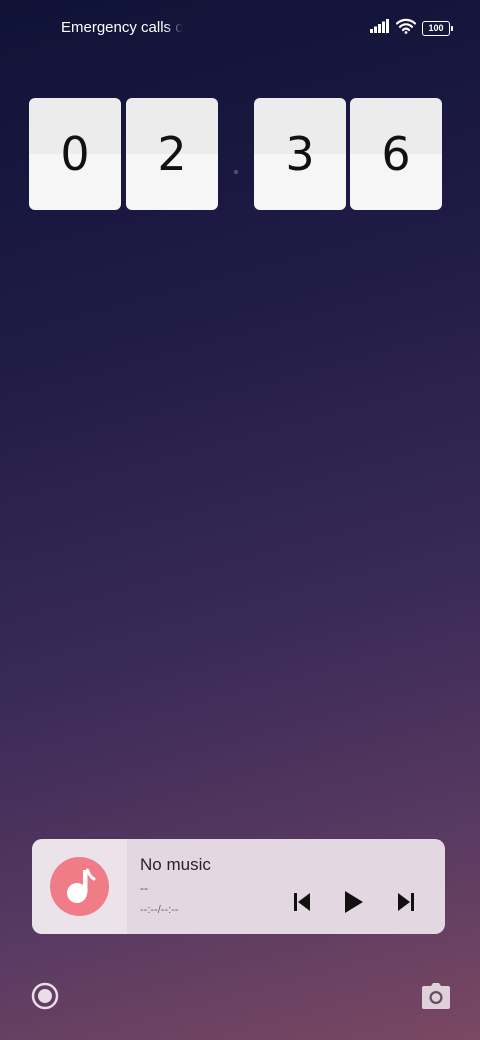  I want to click on flip-clock: 0 2 3 6, so click(236, 155).